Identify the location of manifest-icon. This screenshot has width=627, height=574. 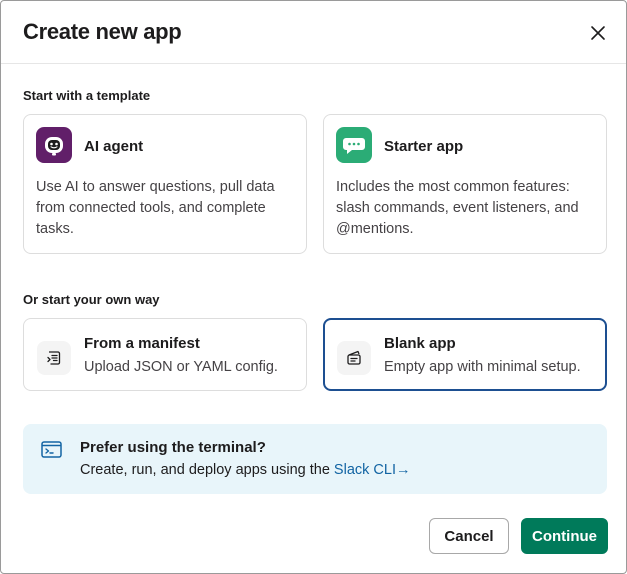
(54, 358).